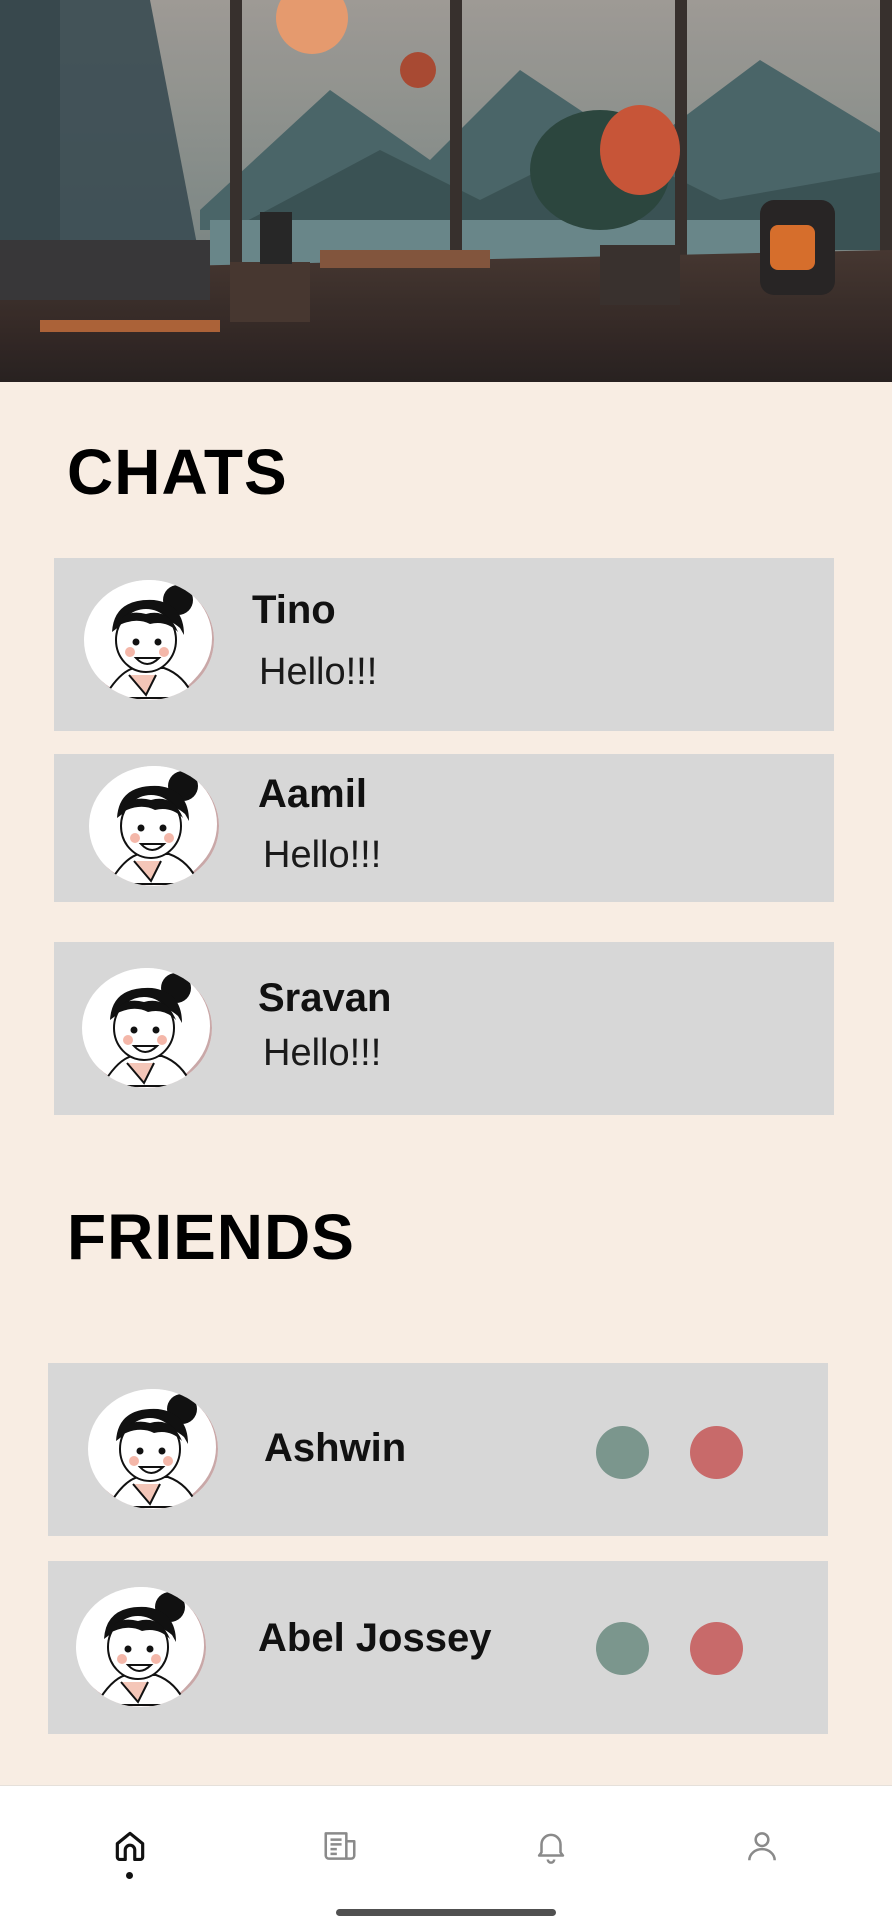  I want to click on chat-item: Aamil Hello!!!, so click(444, 828).